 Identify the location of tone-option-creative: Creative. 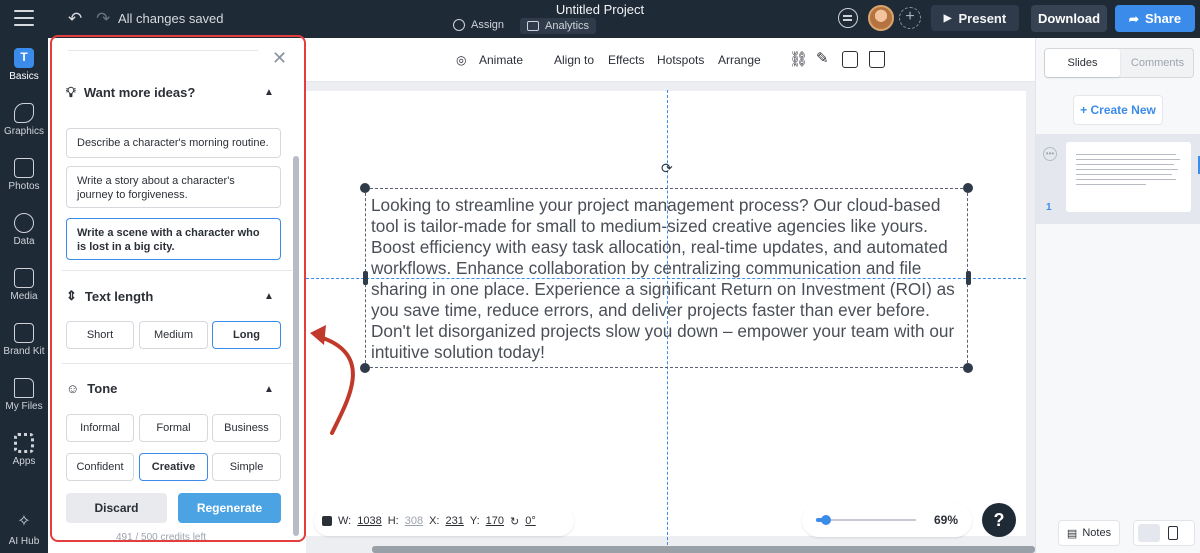
(173, 467).